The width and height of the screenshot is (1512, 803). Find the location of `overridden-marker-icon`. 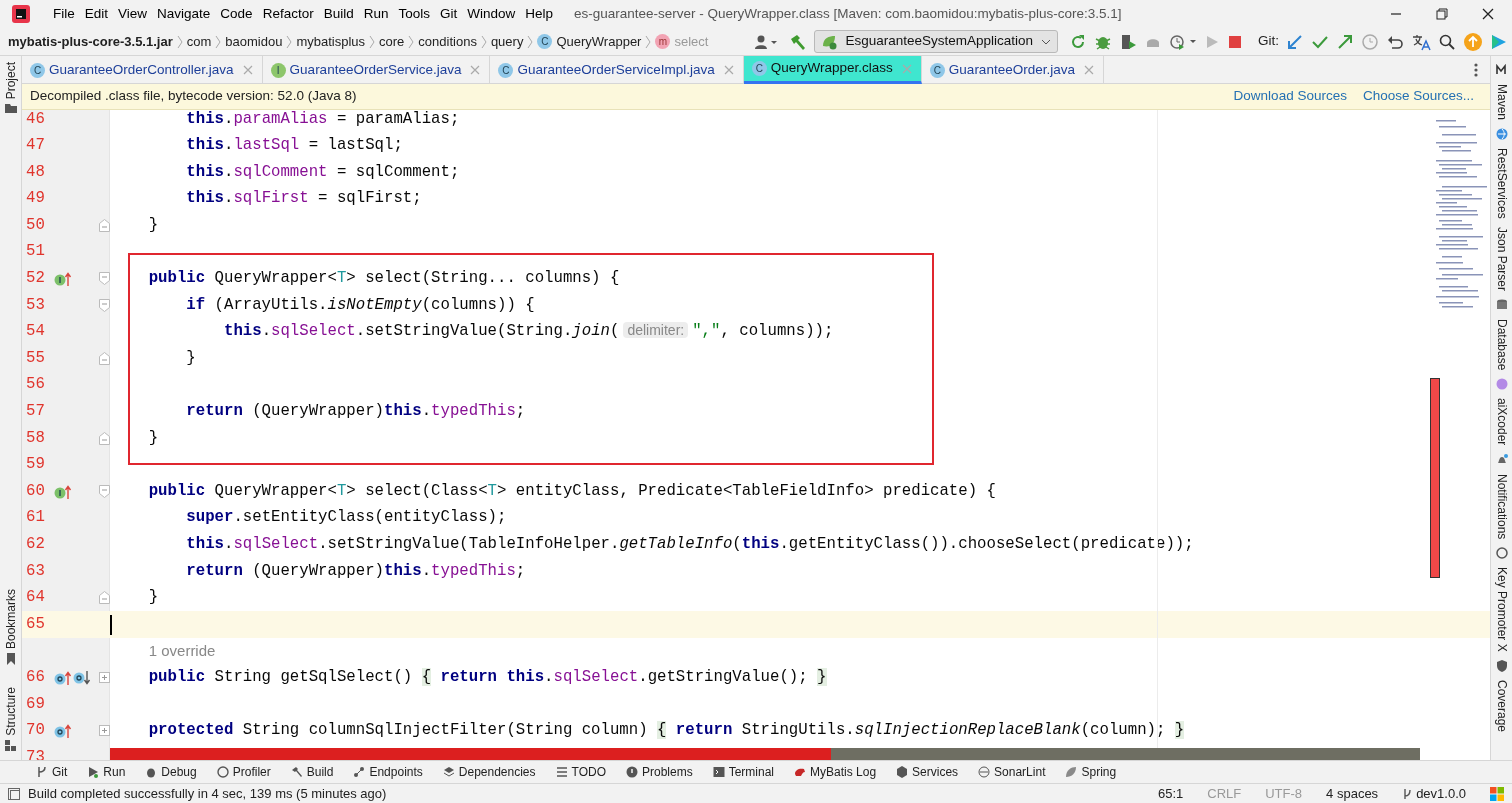

overridden-marker-icon is located at coordinates (82, 677).